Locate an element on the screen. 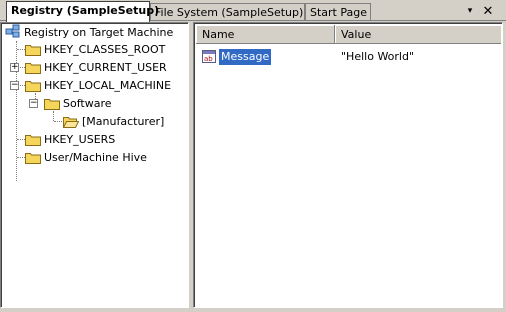 The image size is (506, 312). tree-item-hkey-classes-root: HKEY_CLASSES_ROOT is located at coordinates (95, 49).